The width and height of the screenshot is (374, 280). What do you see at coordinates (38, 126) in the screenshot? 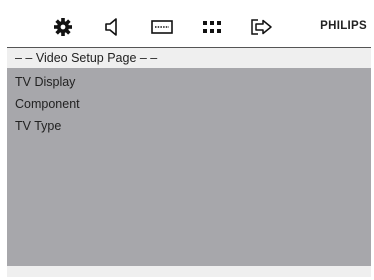
I see `menu-item-tv-type: TV Type` at bounding box center [38, 126].